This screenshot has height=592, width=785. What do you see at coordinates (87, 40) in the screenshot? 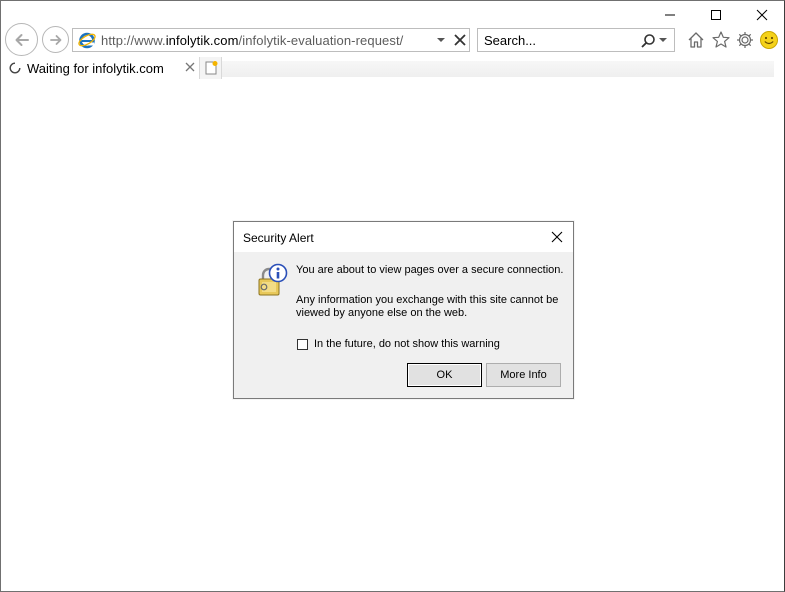
I see `ie-logo-icon` at bounding box center [87, 40].